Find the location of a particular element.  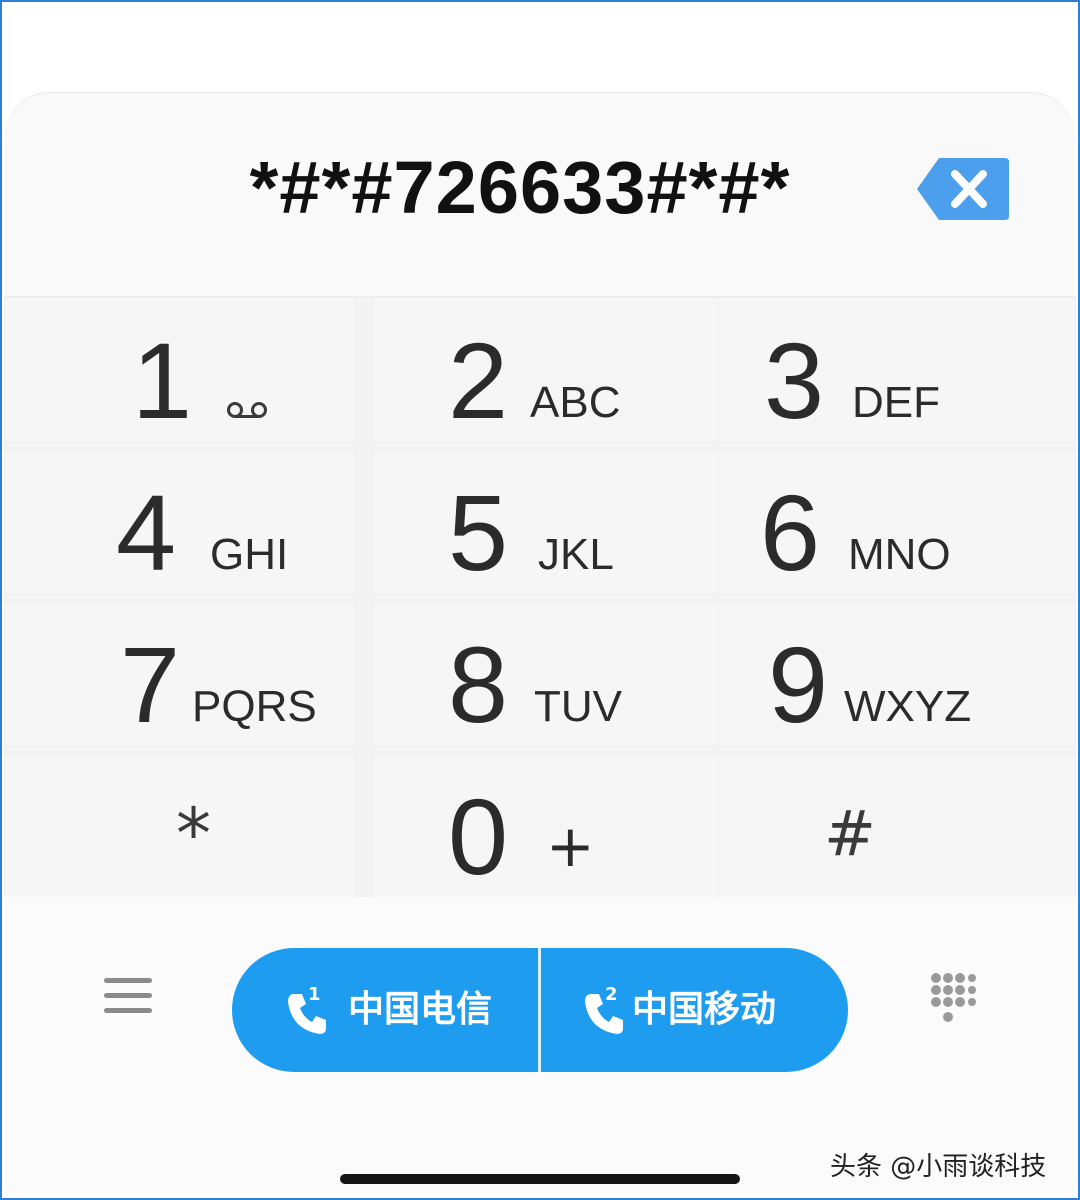

key-digit: 4 is located at coordinates (146, 532).